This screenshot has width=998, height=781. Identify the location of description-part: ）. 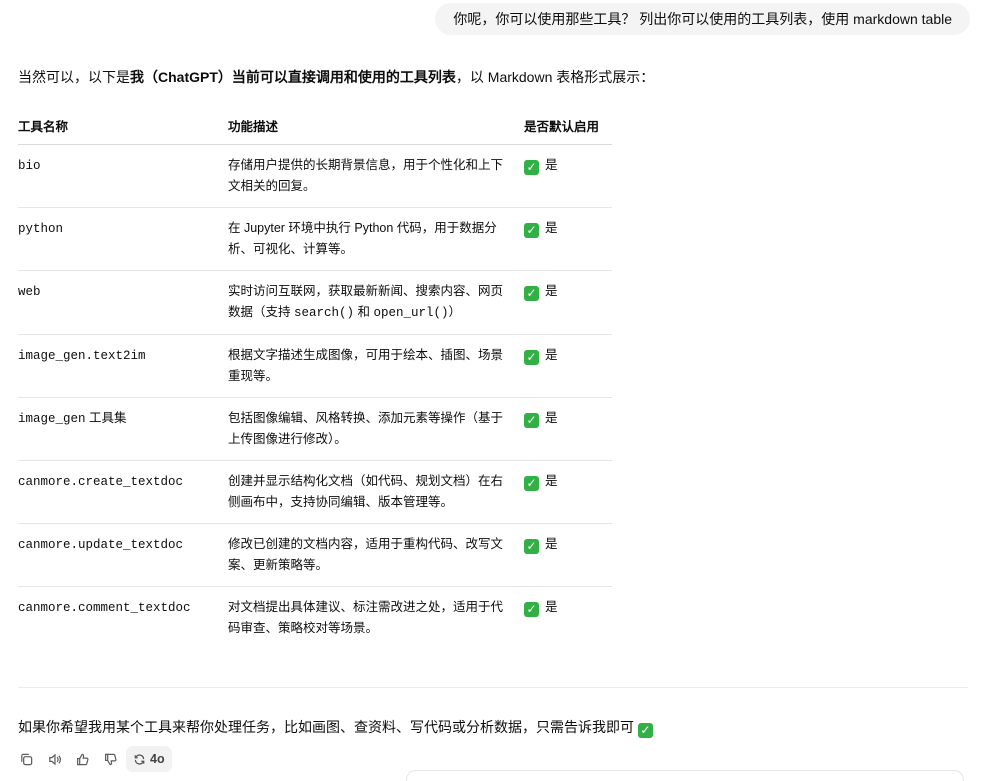
(454, 312).